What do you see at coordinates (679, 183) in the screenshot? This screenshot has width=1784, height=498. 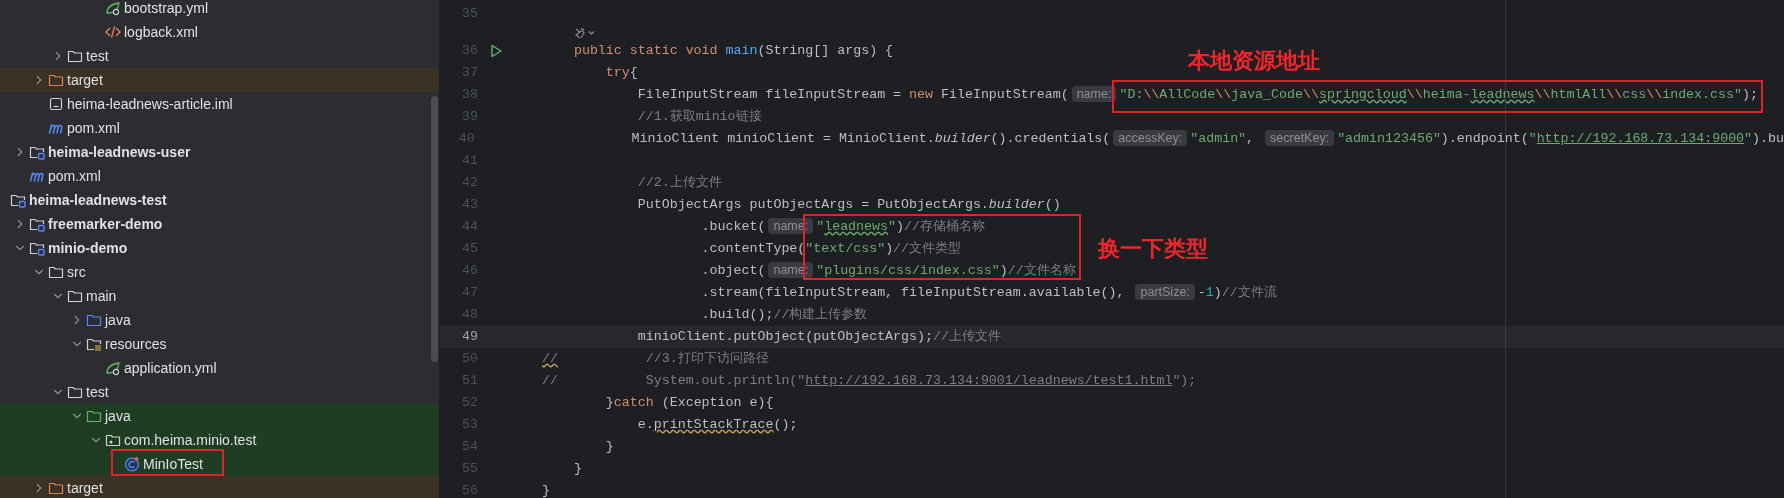 I see `code-line: //2.上传文件` at bounding box center [679, 183].